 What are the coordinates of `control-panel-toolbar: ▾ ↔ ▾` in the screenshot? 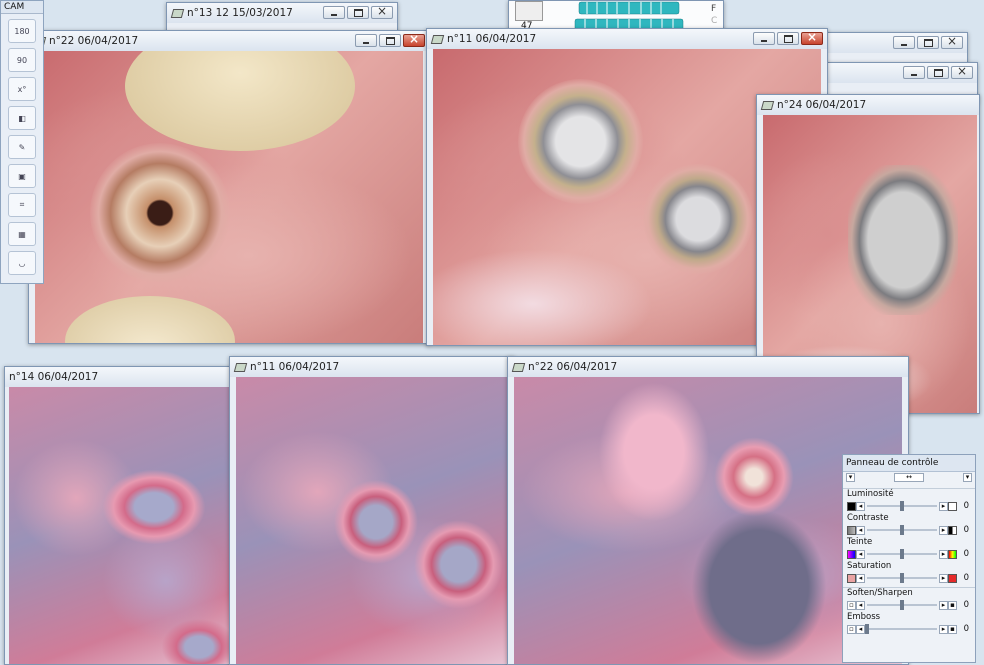 It's located at (909, 480).